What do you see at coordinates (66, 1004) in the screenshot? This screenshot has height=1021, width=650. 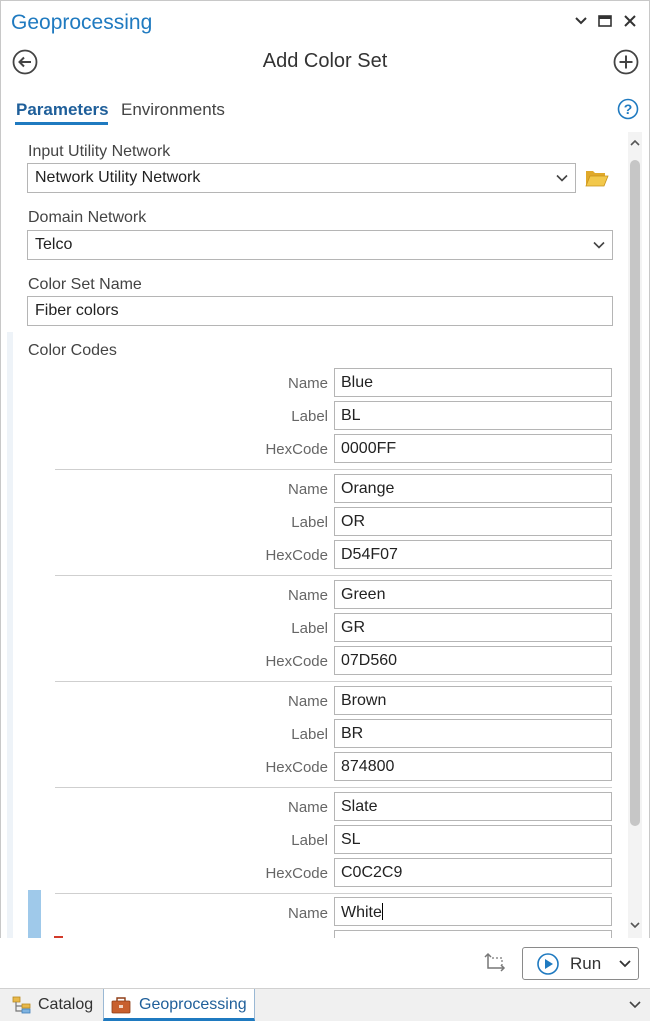 I see `tab-catalog-label: Catalog` at bounding box center [66, 1004].